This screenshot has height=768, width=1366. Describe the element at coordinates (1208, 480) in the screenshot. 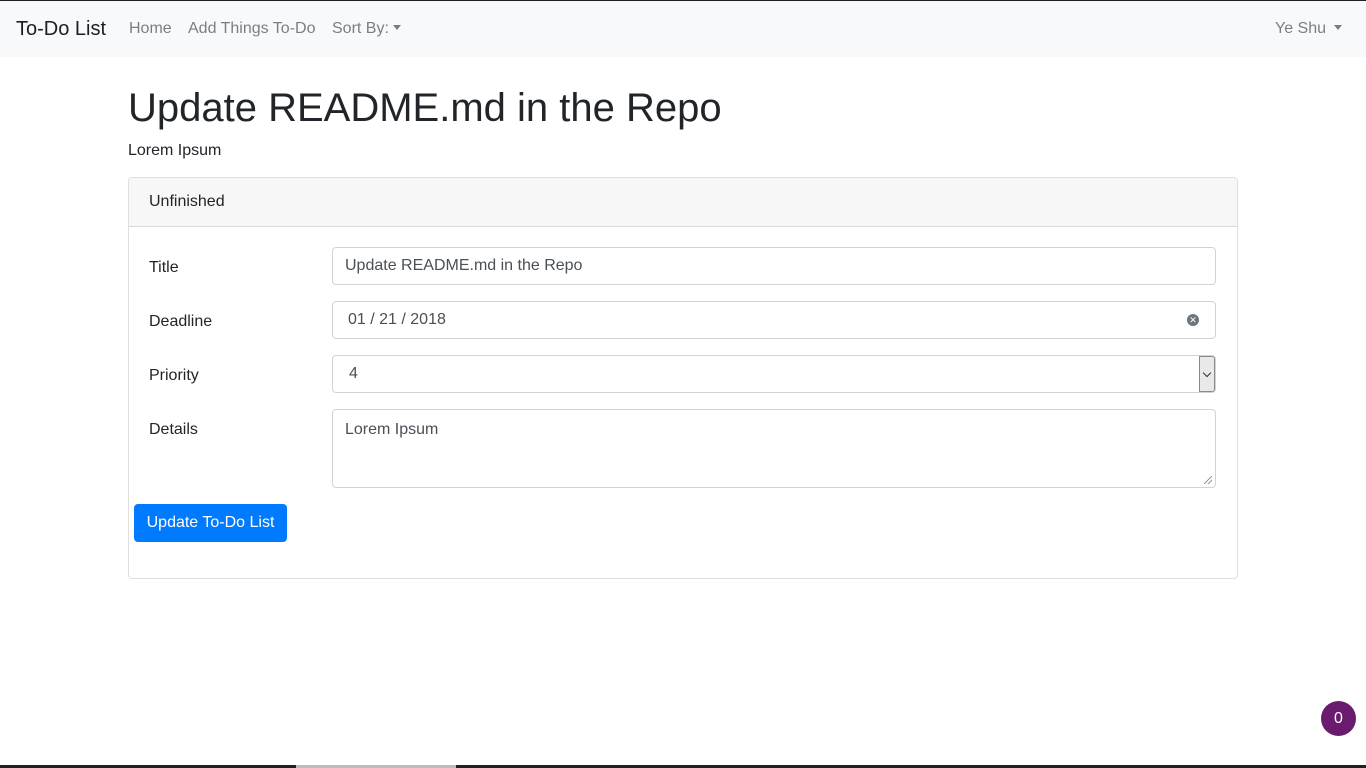

I see `resize-handle-icon` at that location.